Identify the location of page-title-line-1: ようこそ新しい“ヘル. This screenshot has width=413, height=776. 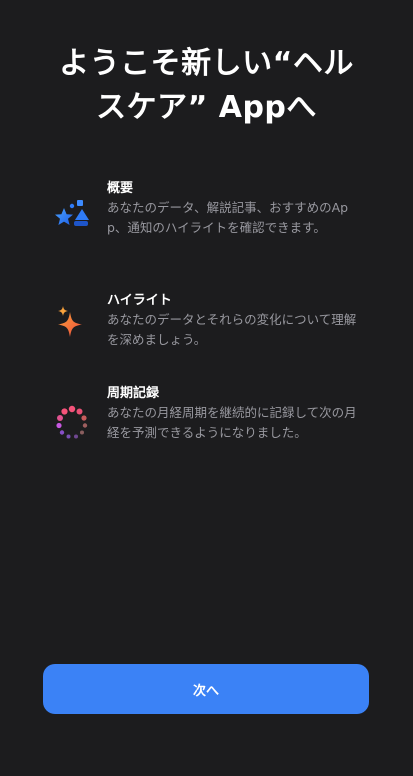
(206, 63).